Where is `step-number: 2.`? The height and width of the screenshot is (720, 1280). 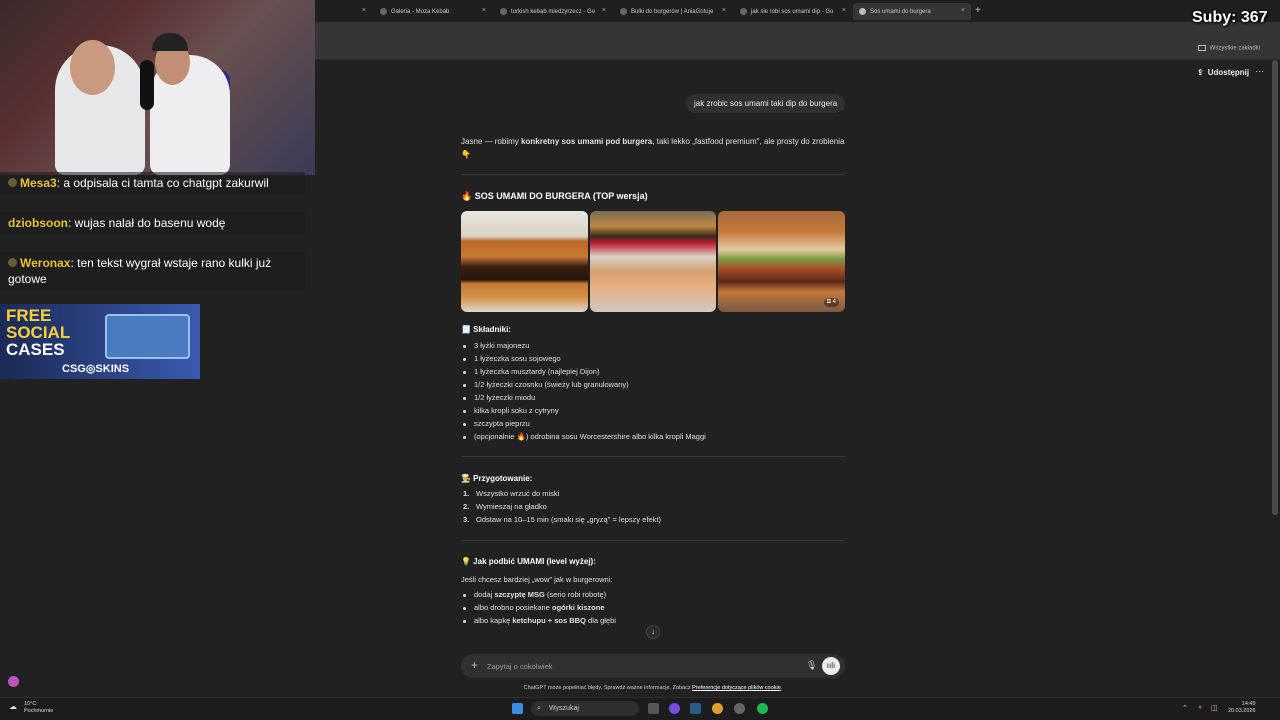 step-number: 2. is located at coordinates (466, 506).